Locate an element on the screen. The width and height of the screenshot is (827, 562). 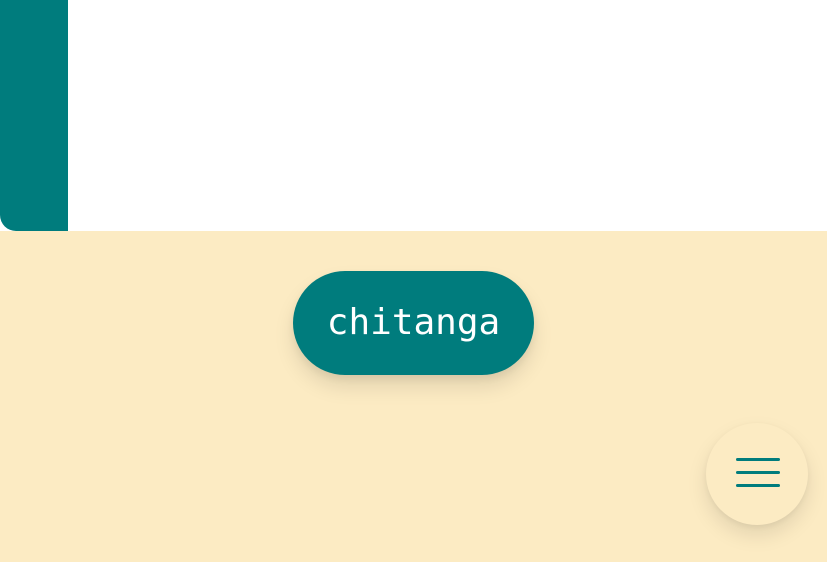
hamburger-menu-icon is located at coordinates (758, 472).